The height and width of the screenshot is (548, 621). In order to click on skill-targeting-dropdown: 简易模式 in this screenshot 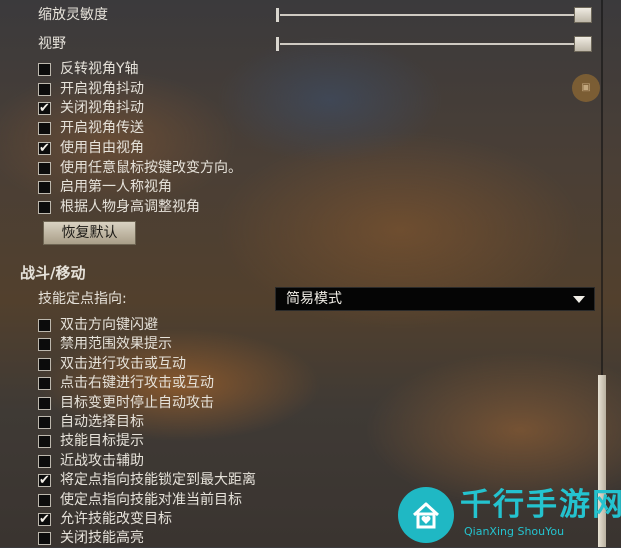, I will do `click(435, 299)`.